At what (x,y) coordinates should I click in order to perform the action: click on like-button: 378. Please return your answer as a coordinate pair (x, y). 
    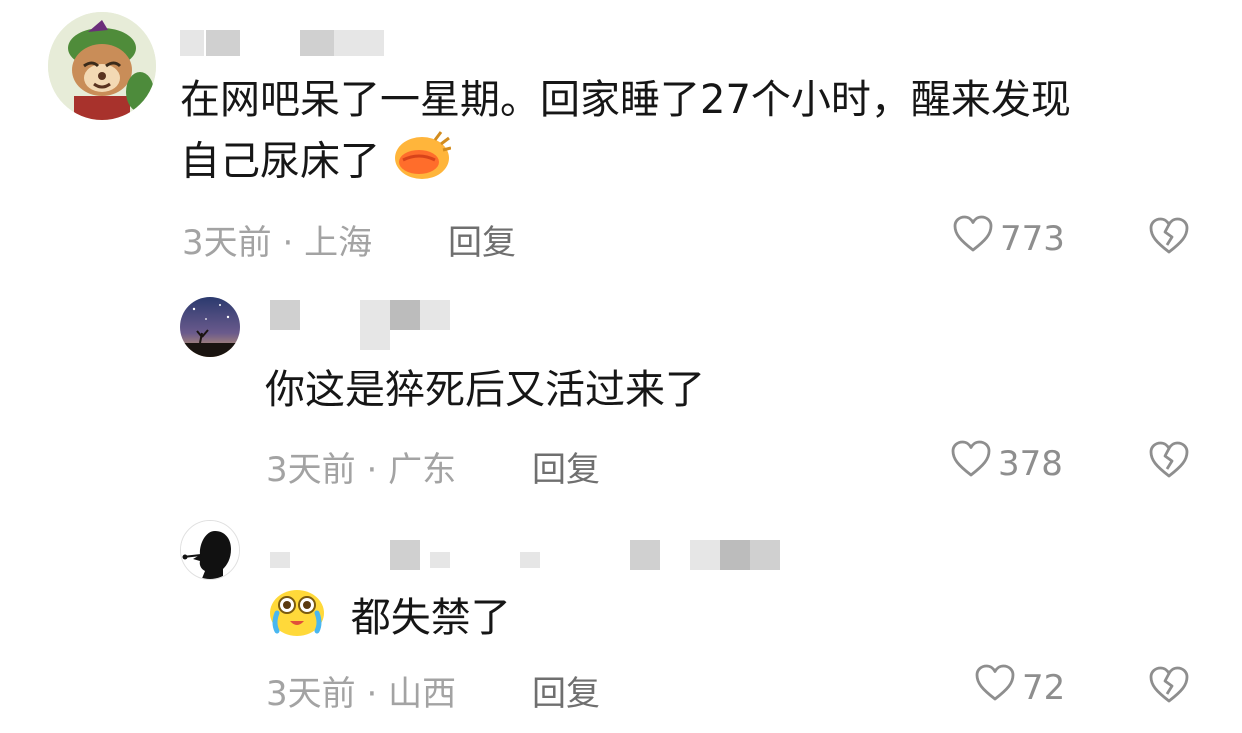
    Looking at the image, I should click on (1006, 463).